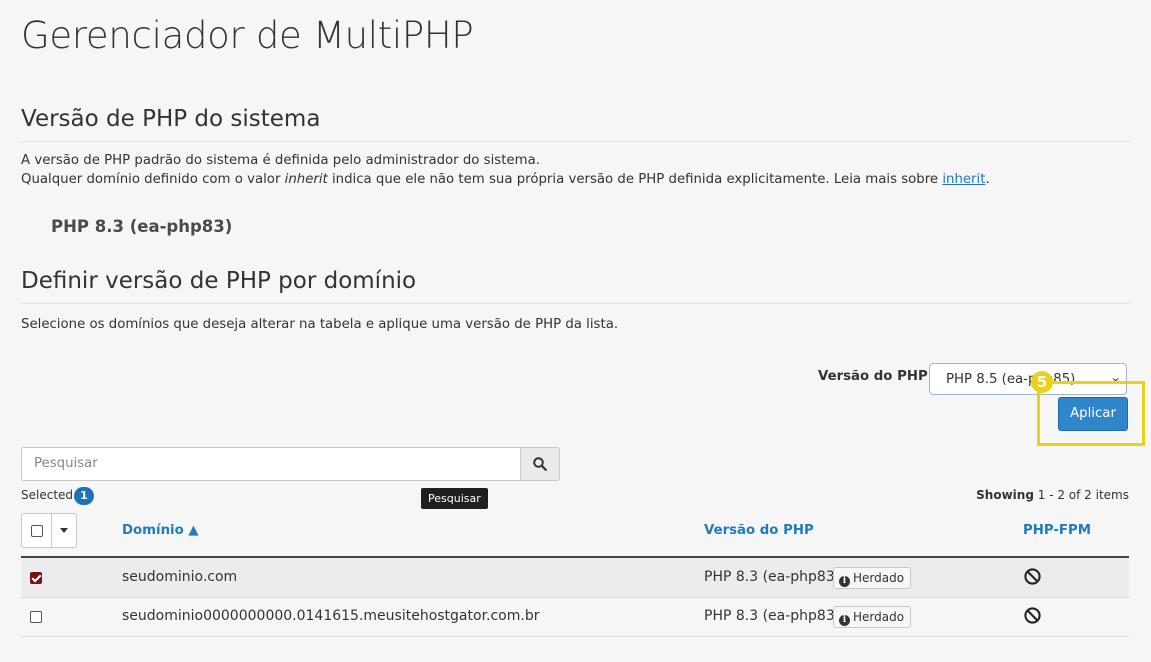  I want to click on inherit-link: inherit, so click(963, 179).